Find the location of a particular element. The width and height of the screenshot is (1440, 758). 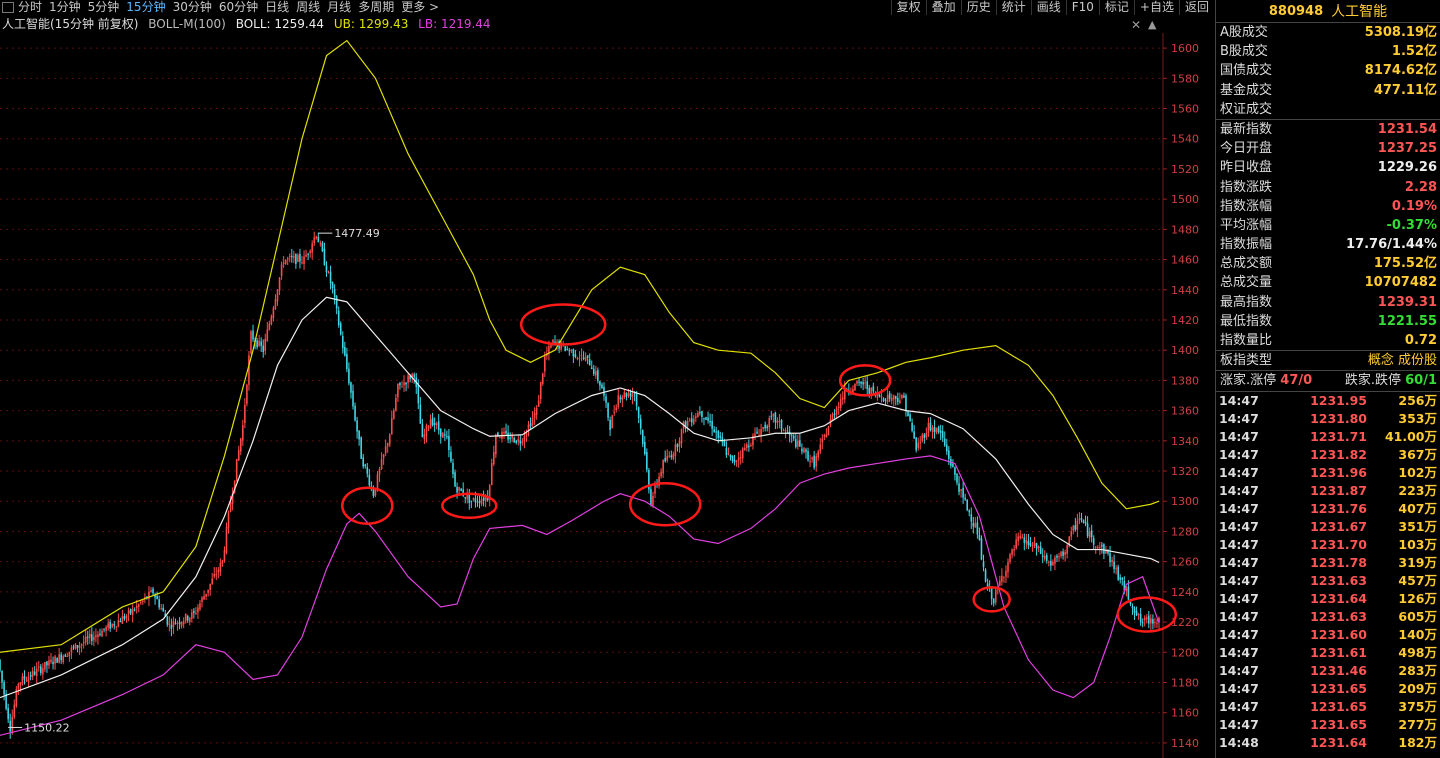

tool-button-8: 返回 is located at coordinates (1196, 7).